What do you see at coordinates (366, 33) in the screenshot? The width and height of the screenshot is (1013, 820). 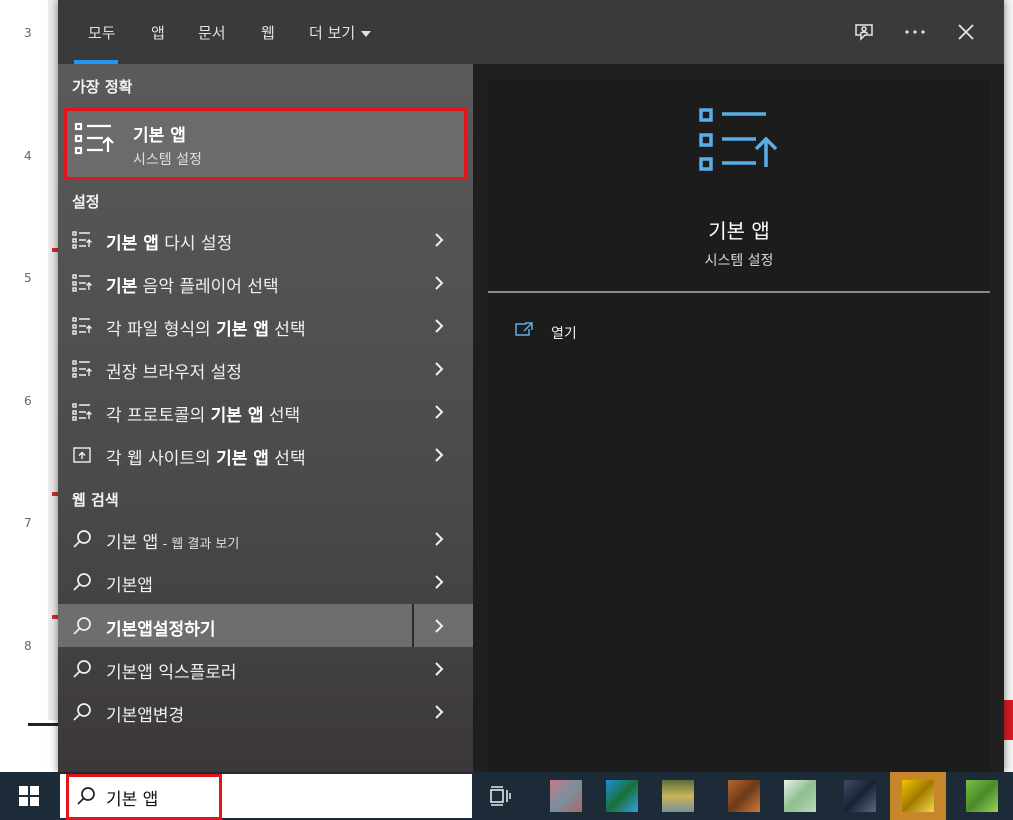 I see `chevron-down-icon` at bounding box center [366, 33].